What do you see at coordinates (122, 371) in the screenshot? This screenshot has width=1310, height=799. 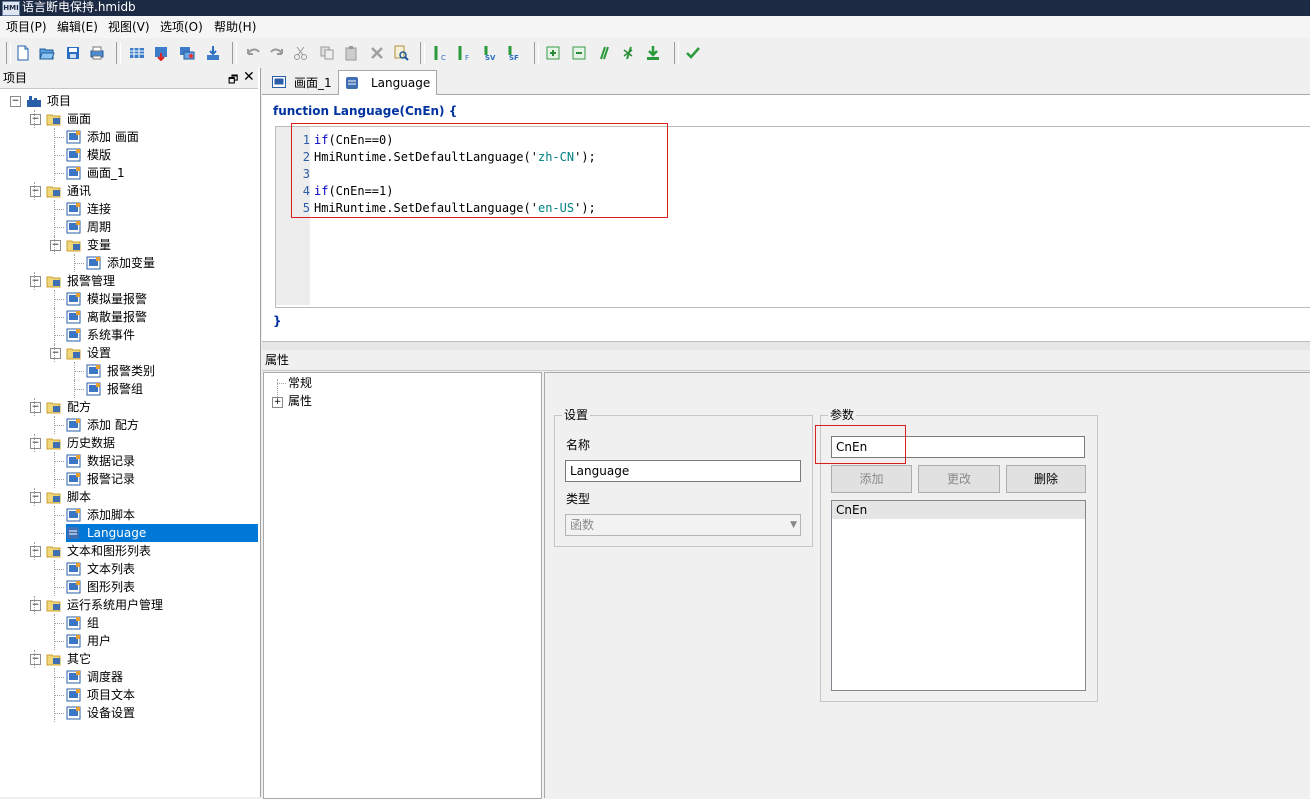 I see `tree-item: 报警类别` at bounding box center [122, 371].